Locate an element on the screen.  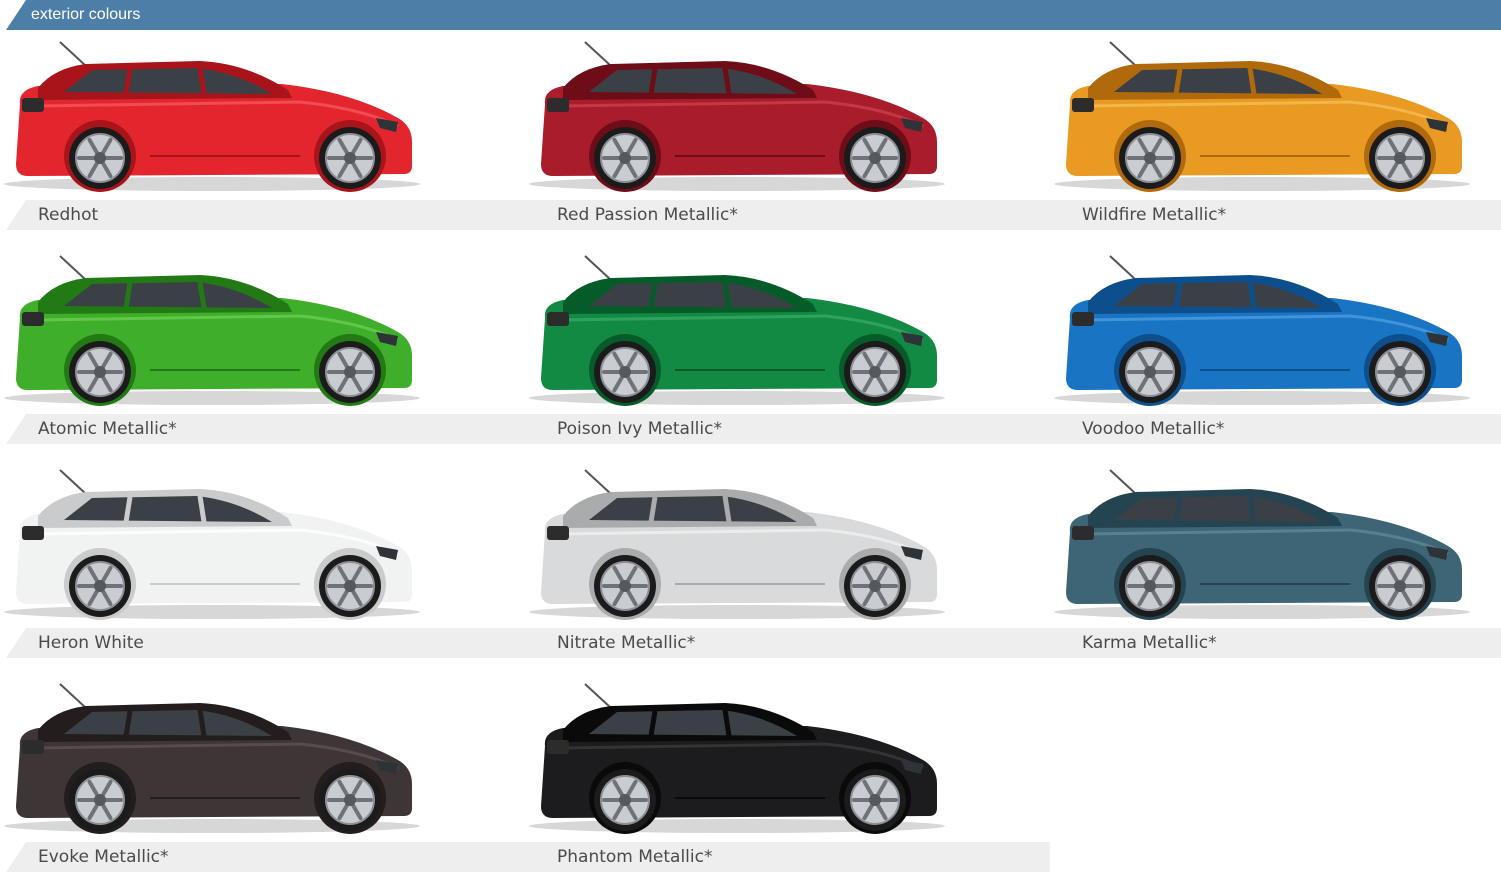
colour-swatch: Atomic Metallic* is located at coordinates (262, 351).